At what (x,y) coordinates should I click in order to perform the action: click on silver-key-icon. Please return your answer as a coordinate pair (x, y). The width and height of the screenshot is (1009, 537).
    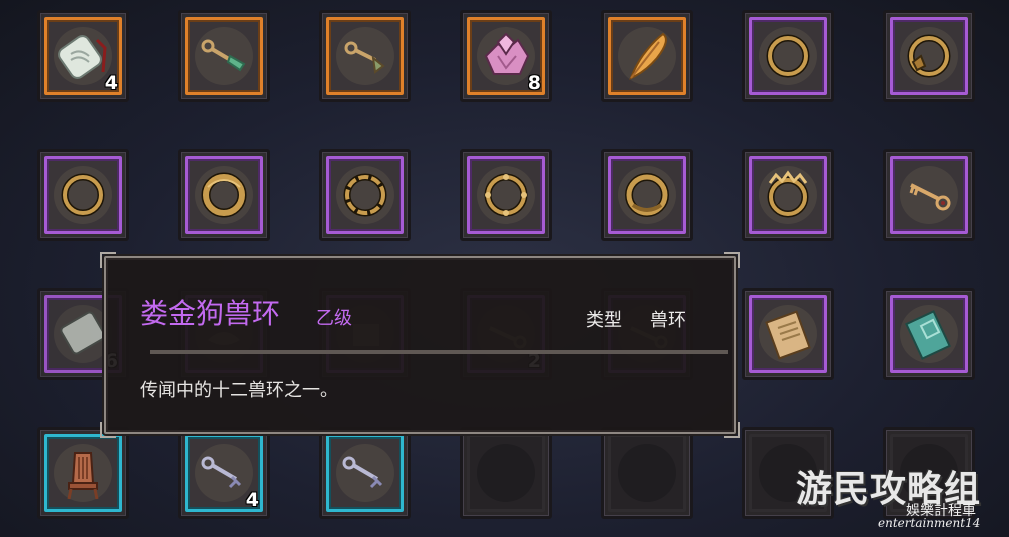
    Looking at the image, I should click on (362, 472).